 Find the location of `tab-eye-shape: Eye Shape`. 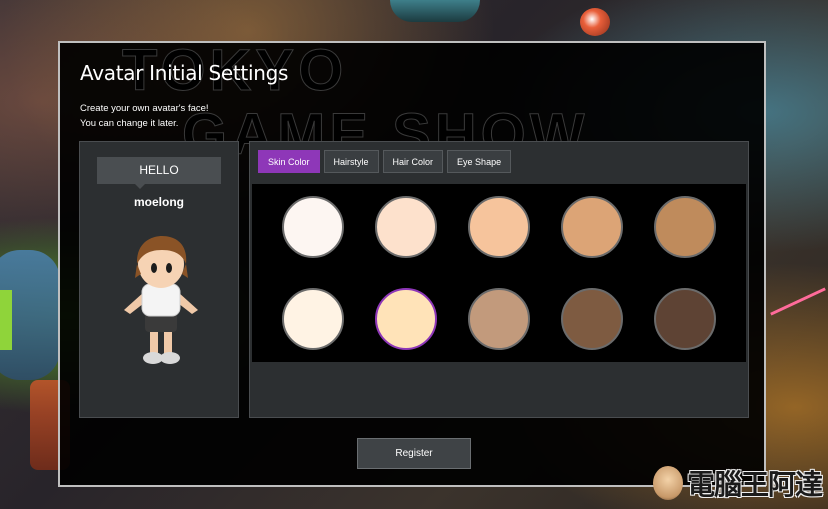

tab-eye-shape: Eye Shape is located at coordinates (479, 161).